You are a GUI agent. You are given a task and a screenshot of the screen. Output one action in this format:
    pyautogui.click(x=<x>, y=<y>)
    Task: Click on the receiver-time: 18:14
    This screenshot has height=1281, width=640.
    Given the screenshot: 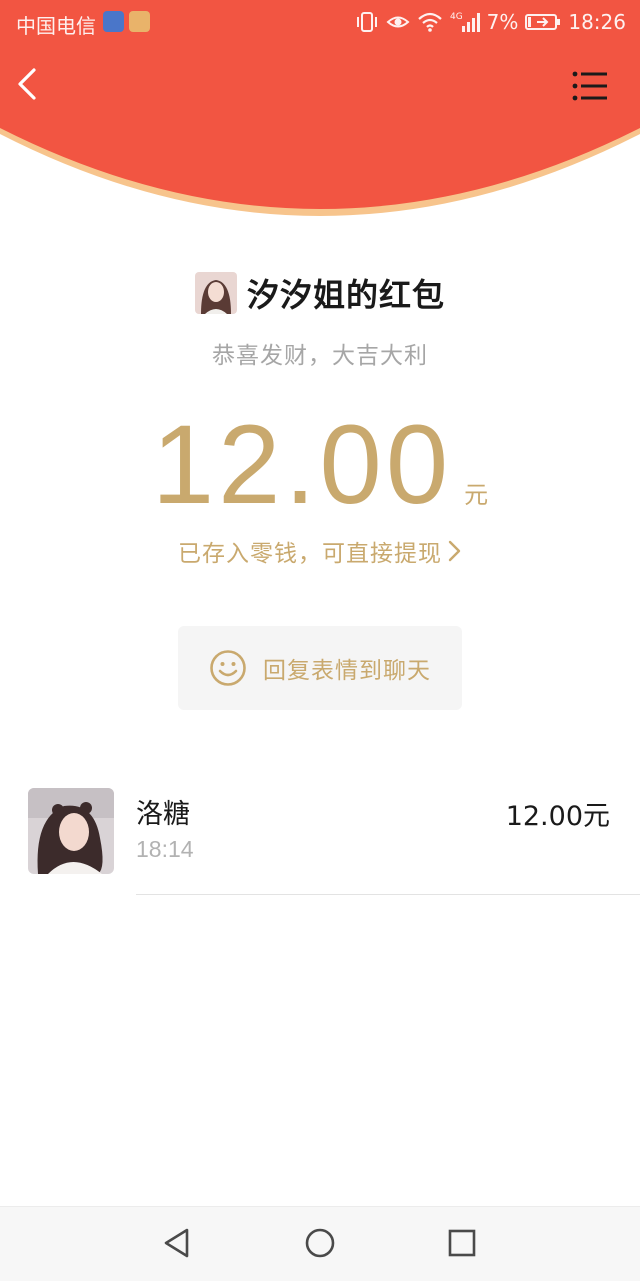 What is the action you would take?
    pyautogui.click(x=165, y=849)
    